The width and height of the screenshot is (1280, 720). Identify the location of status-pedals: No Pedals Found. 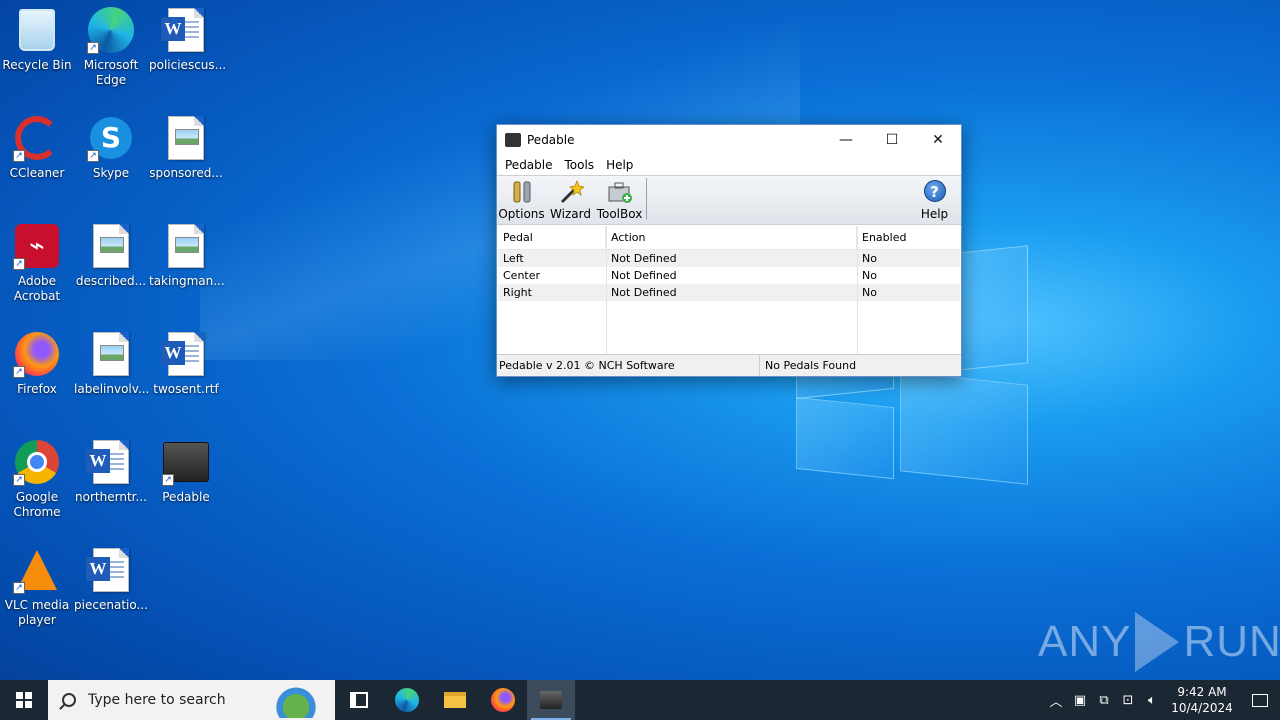
(811, 365).